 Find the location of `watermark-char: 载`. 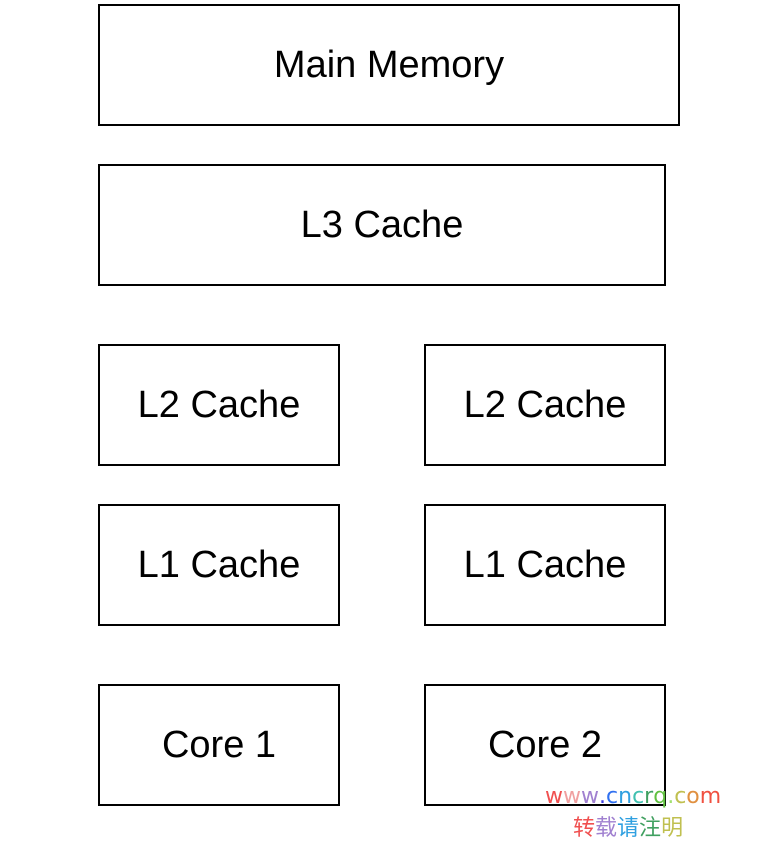

watermark-char: 载 is located at coordinates (606, 828).